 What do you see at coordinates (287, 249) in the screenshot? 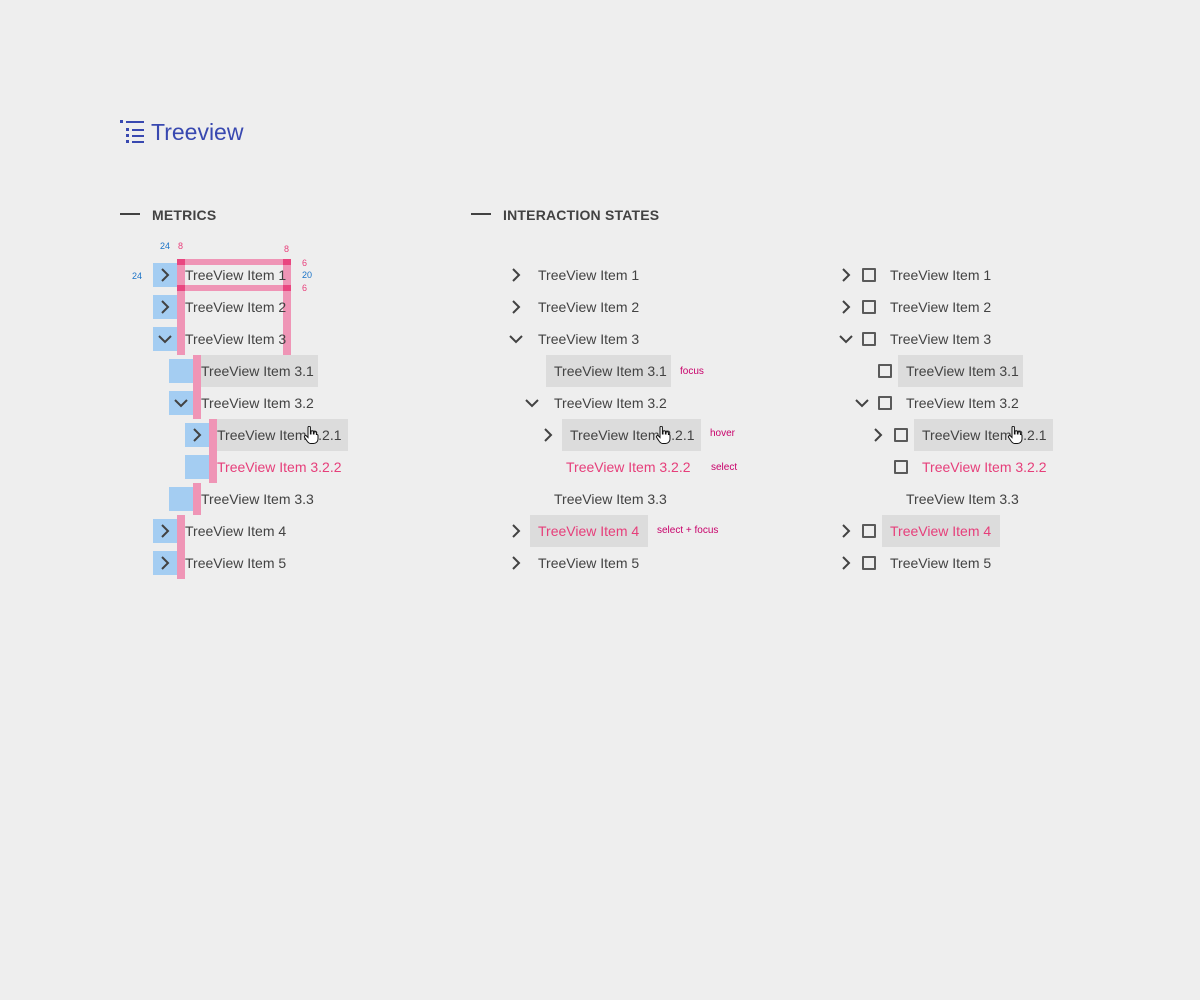
I see `metric-right-padding: 8` at bounding box center [287, 249].